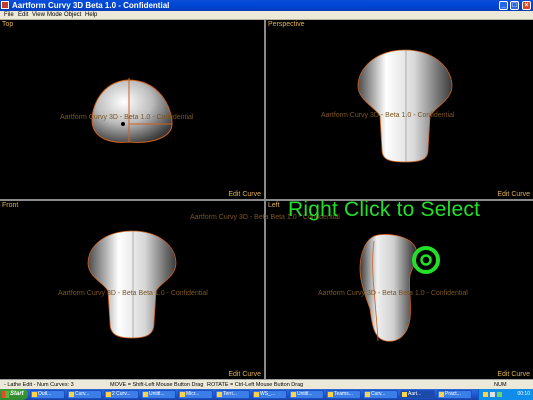  Describe the element at coordinates (23, 15) in the screenshot. I see `menu-edit: Edit` at that location.